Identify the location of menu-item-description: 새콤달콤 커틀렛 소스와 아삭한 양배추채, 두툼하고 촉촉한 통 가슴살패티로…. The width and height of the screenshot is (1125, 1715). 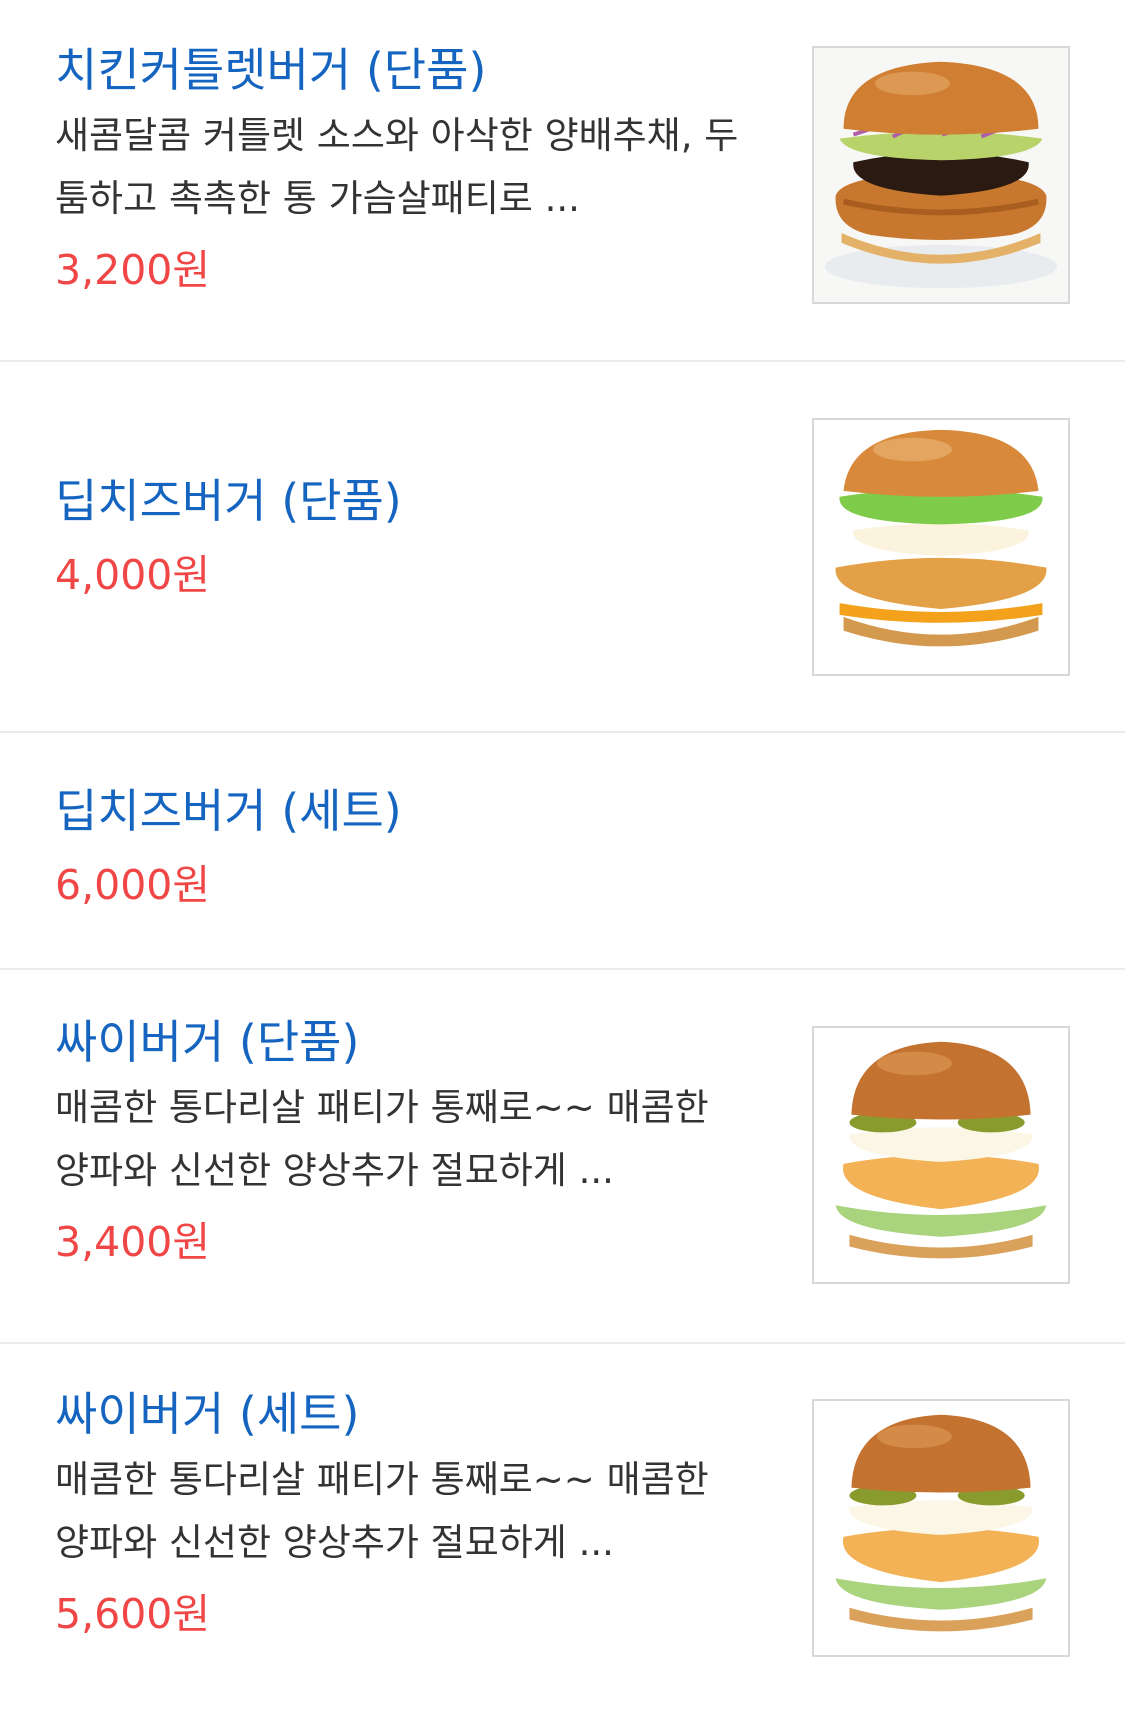
(397, 167).